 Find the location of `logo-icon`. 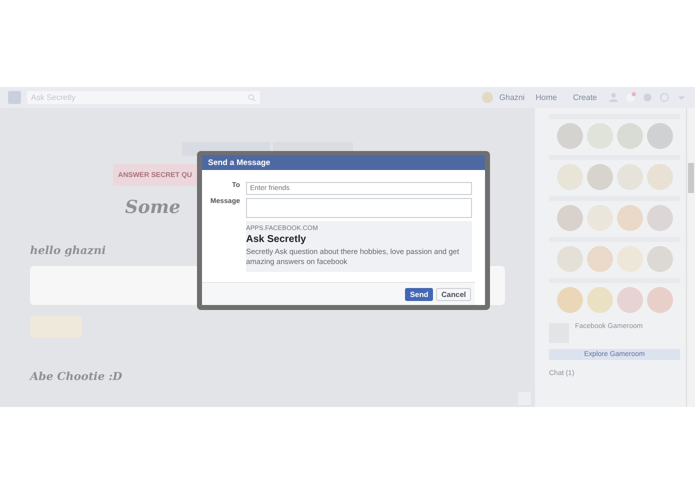

logo-icon is located at coordinates (14, 97).